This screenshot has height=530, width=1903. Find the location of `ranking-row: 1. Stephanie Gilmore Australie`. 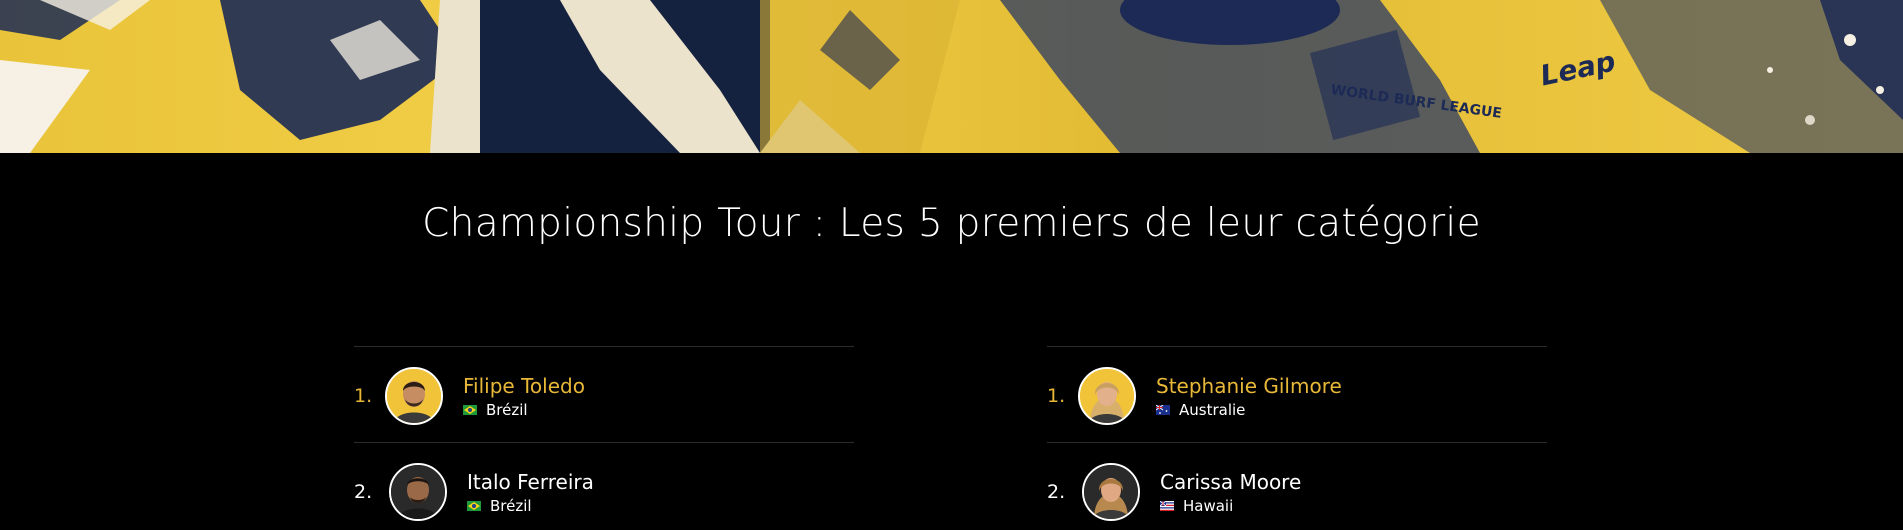

ranking-row: 1. Stephanie Gilmore Australie is located at coordinates (1297, 394).